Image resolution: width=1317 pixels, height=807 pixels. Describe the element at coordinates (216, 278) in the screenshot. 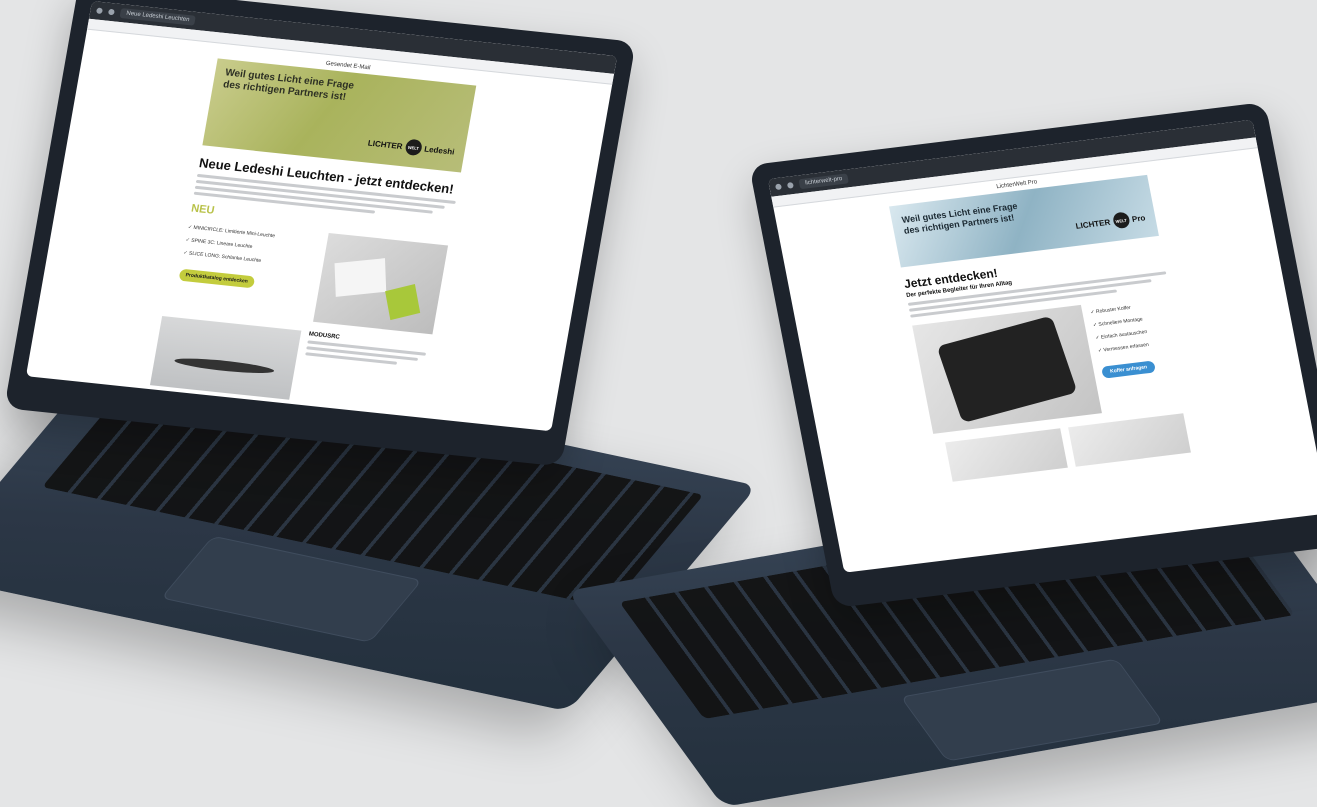

I see `catalog-button: Produktkatalog entdecken` at that location.